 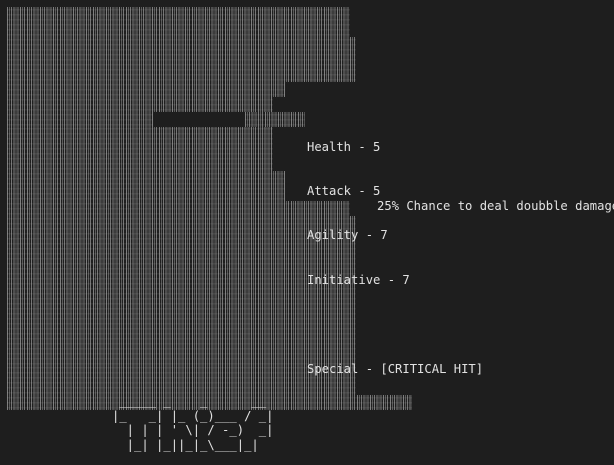 I want to click on banner-line: _____ _ _ __, so click(x=189, y=401).